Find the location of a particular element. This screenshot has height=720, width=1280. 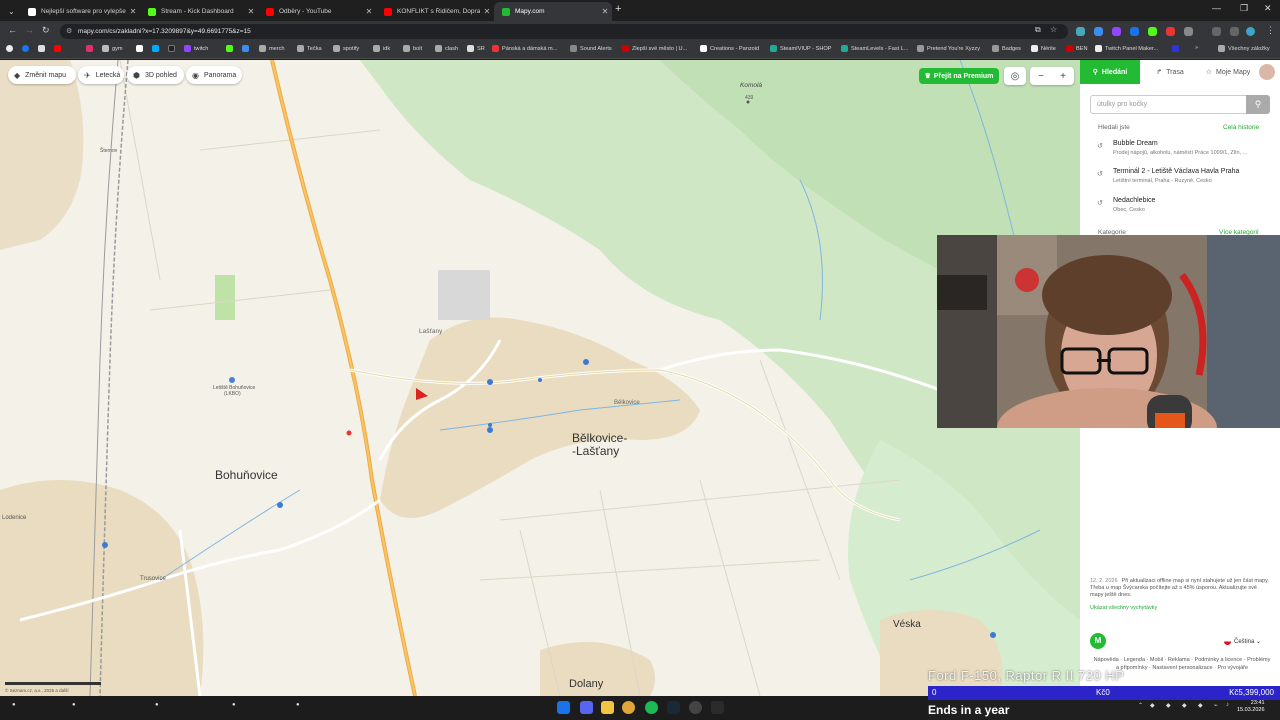

file-explorer-icon is located at coordinates (607, 707).